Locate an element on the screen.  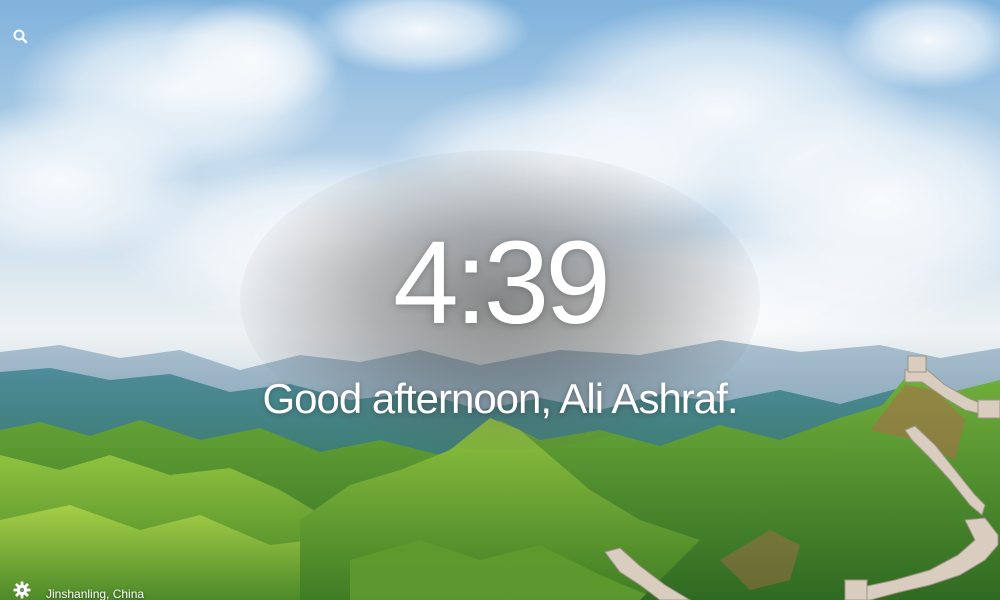
settings-button is located at coordinates (22, 590).